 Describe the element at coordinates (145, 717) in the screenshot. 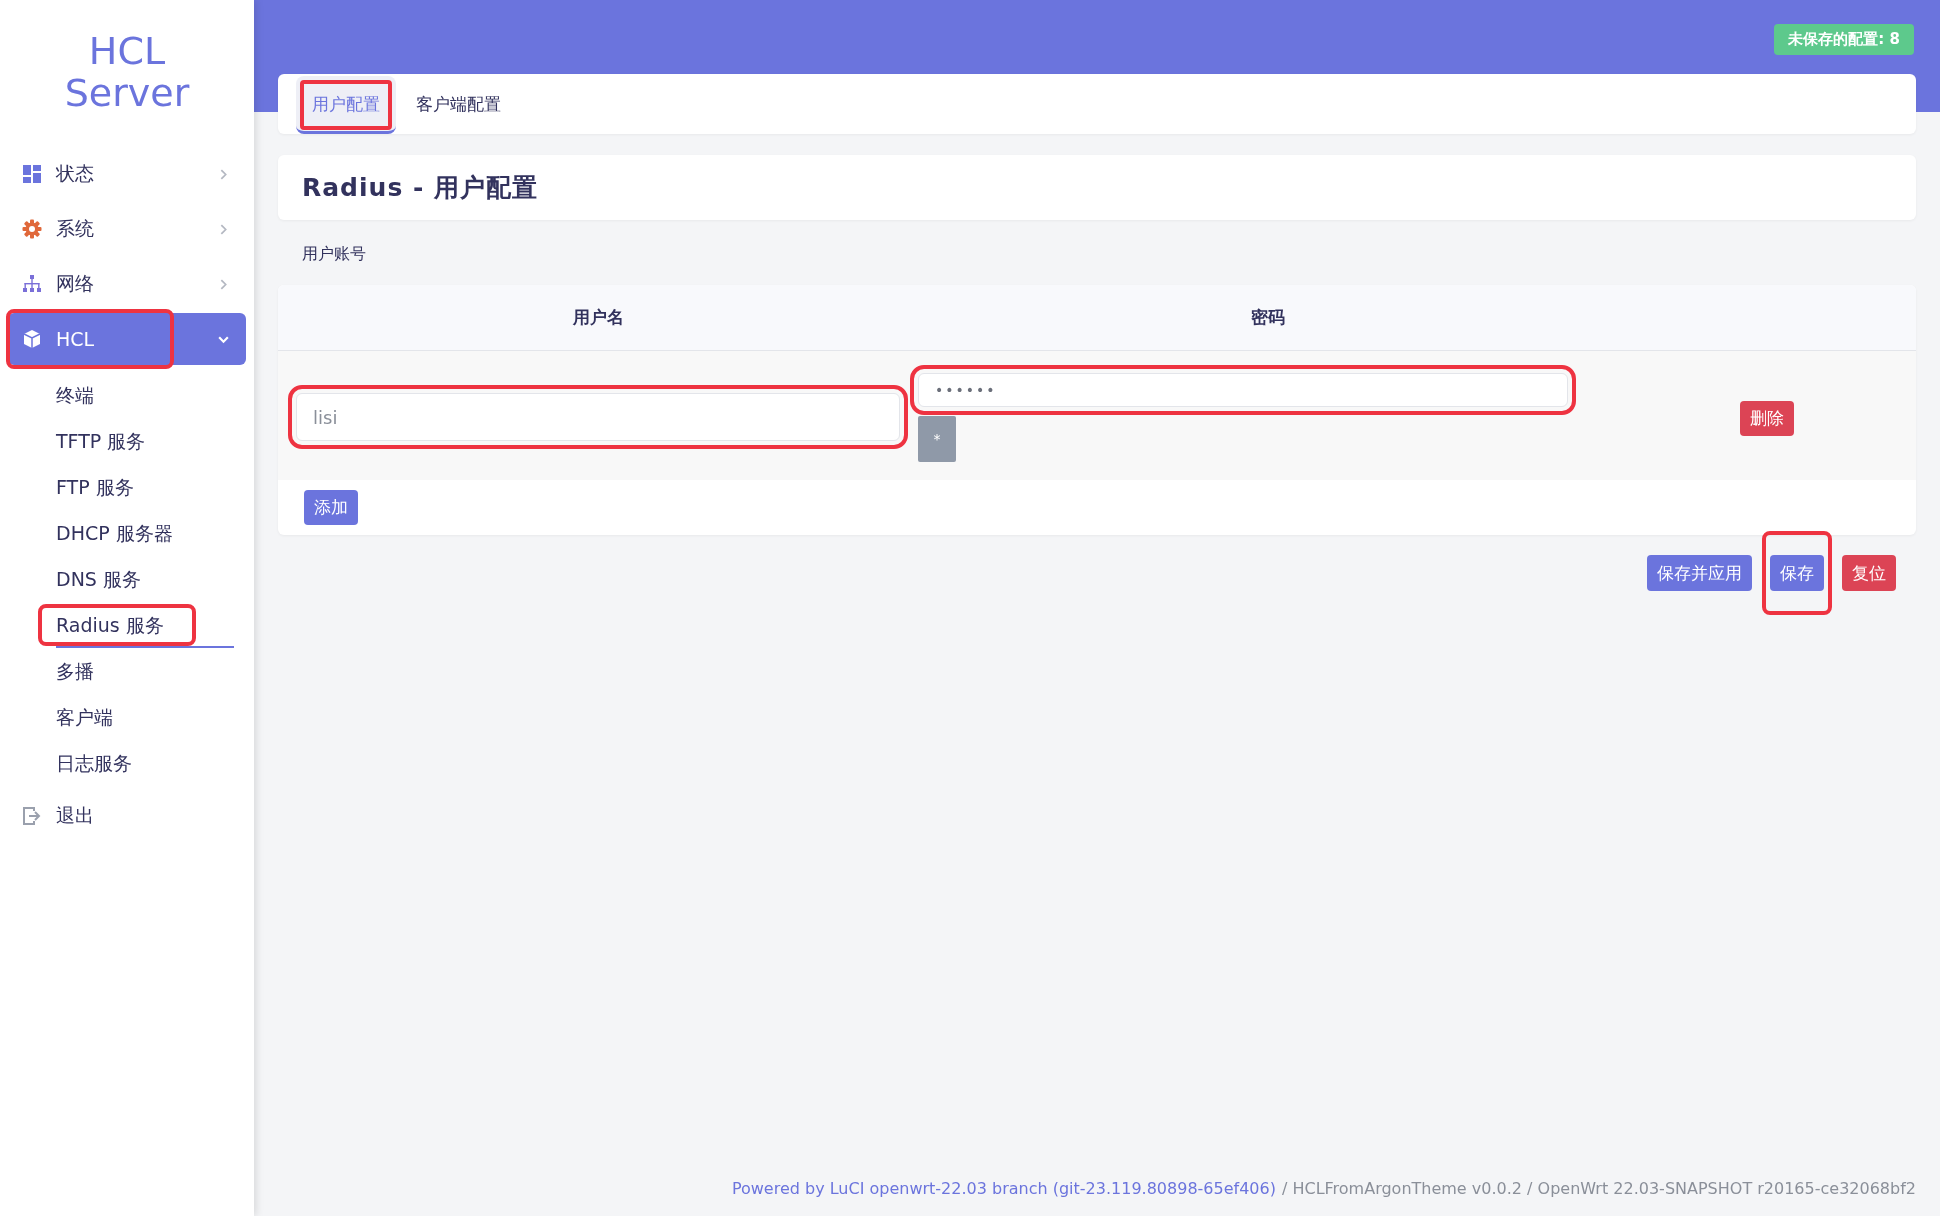

I see `submenu-item: 客户端` at that location.